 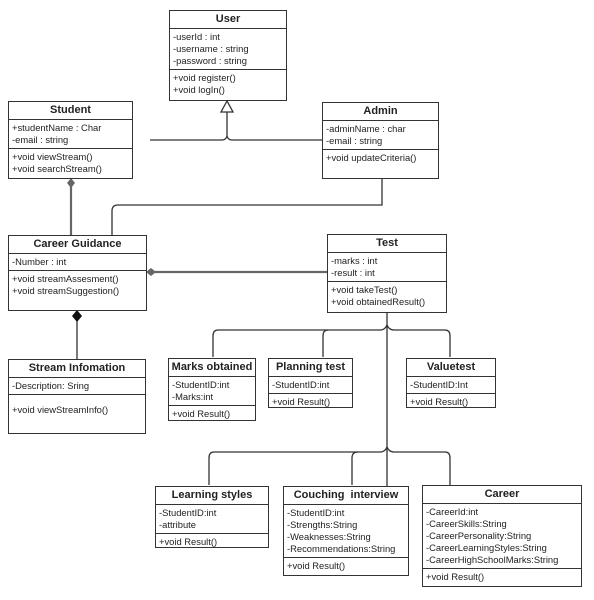 I want to click on operation: +void updateCriteria(), so click(x=371, y=157).